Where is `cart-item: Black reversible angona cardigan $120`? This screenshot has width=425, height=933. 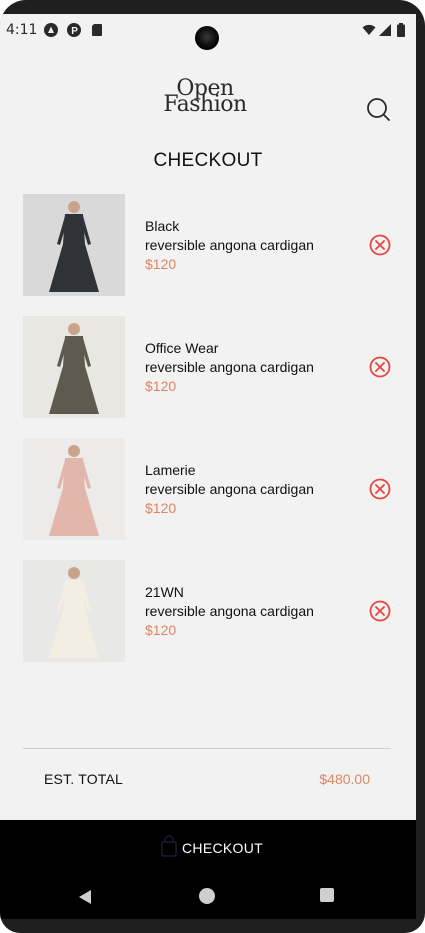
cart-item: Black reversible angona cardigan $120 is located at coordinates (210, 245).